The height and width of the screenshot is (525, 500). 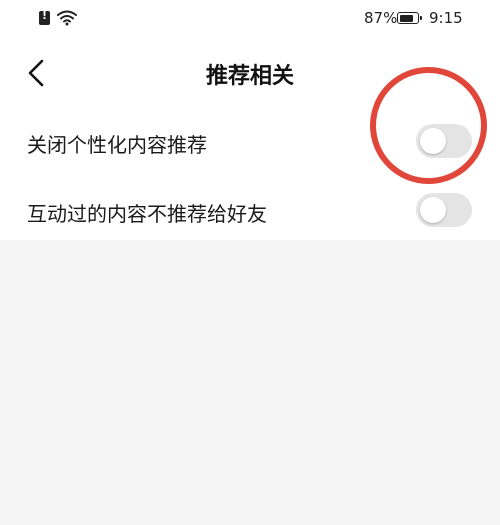 I want to click on page-title: 推荐相关, so click(x=249, y=76).